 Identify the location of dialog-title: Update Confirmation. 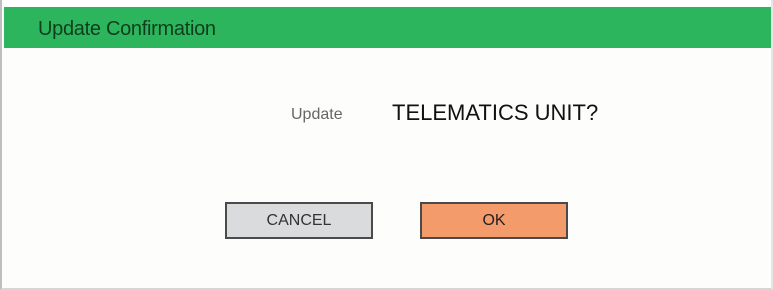
(127, 29).